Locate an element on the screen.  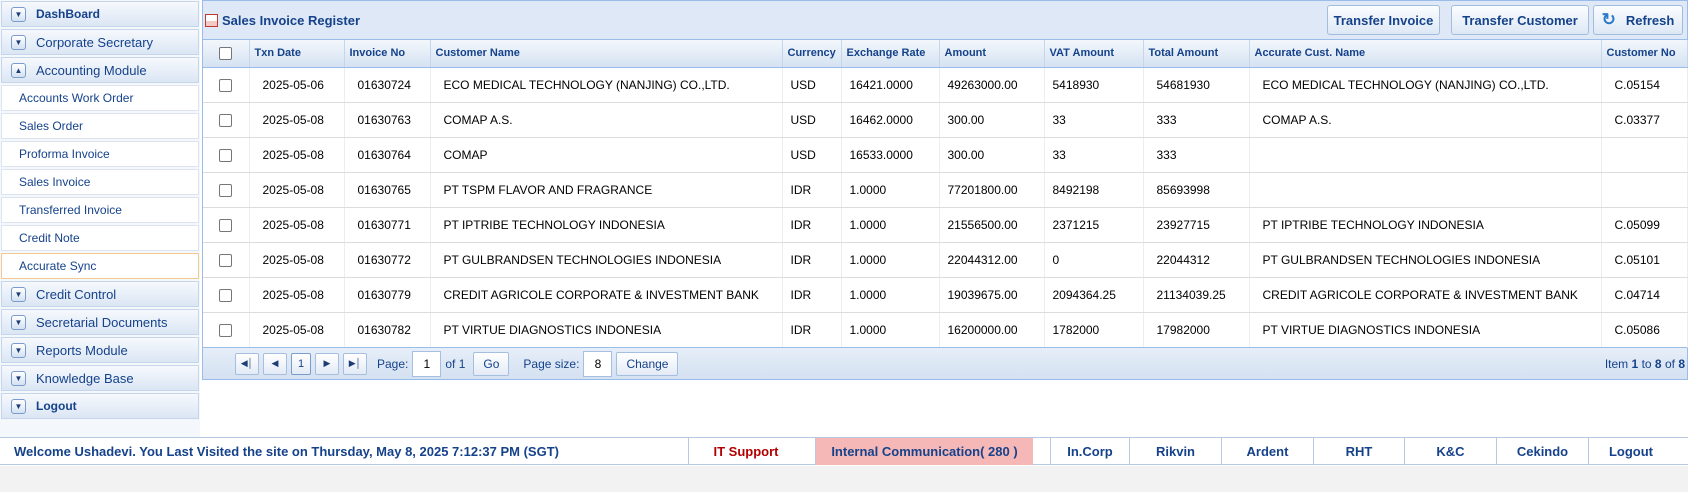
column-header-customer-no: Customer No is located at coordinates (1644, 54).